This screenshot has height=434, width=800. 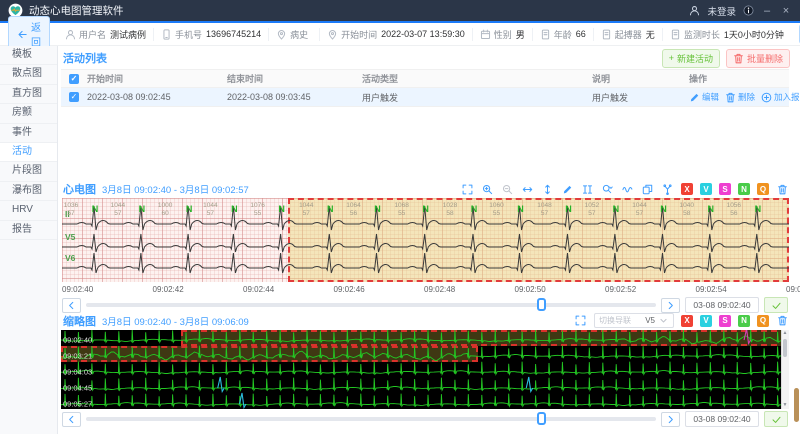 What do you see at coordinates (396, 34) in the screenshot?
I see `patient-field-开始时间: 开始时间 2022-03-07 13:59:30` at bounding box center [396, 34].